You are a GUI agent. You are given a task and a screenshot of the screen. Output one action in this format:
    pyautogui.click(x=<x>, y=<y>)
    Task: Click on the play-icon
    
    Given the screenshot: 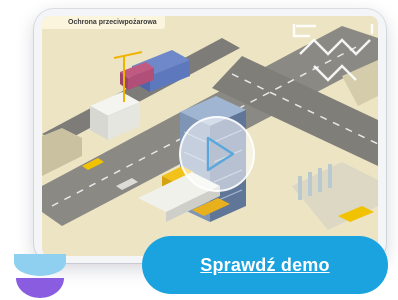 What is the action you would take?
    pyautogui.click(x=220, y=154)
    